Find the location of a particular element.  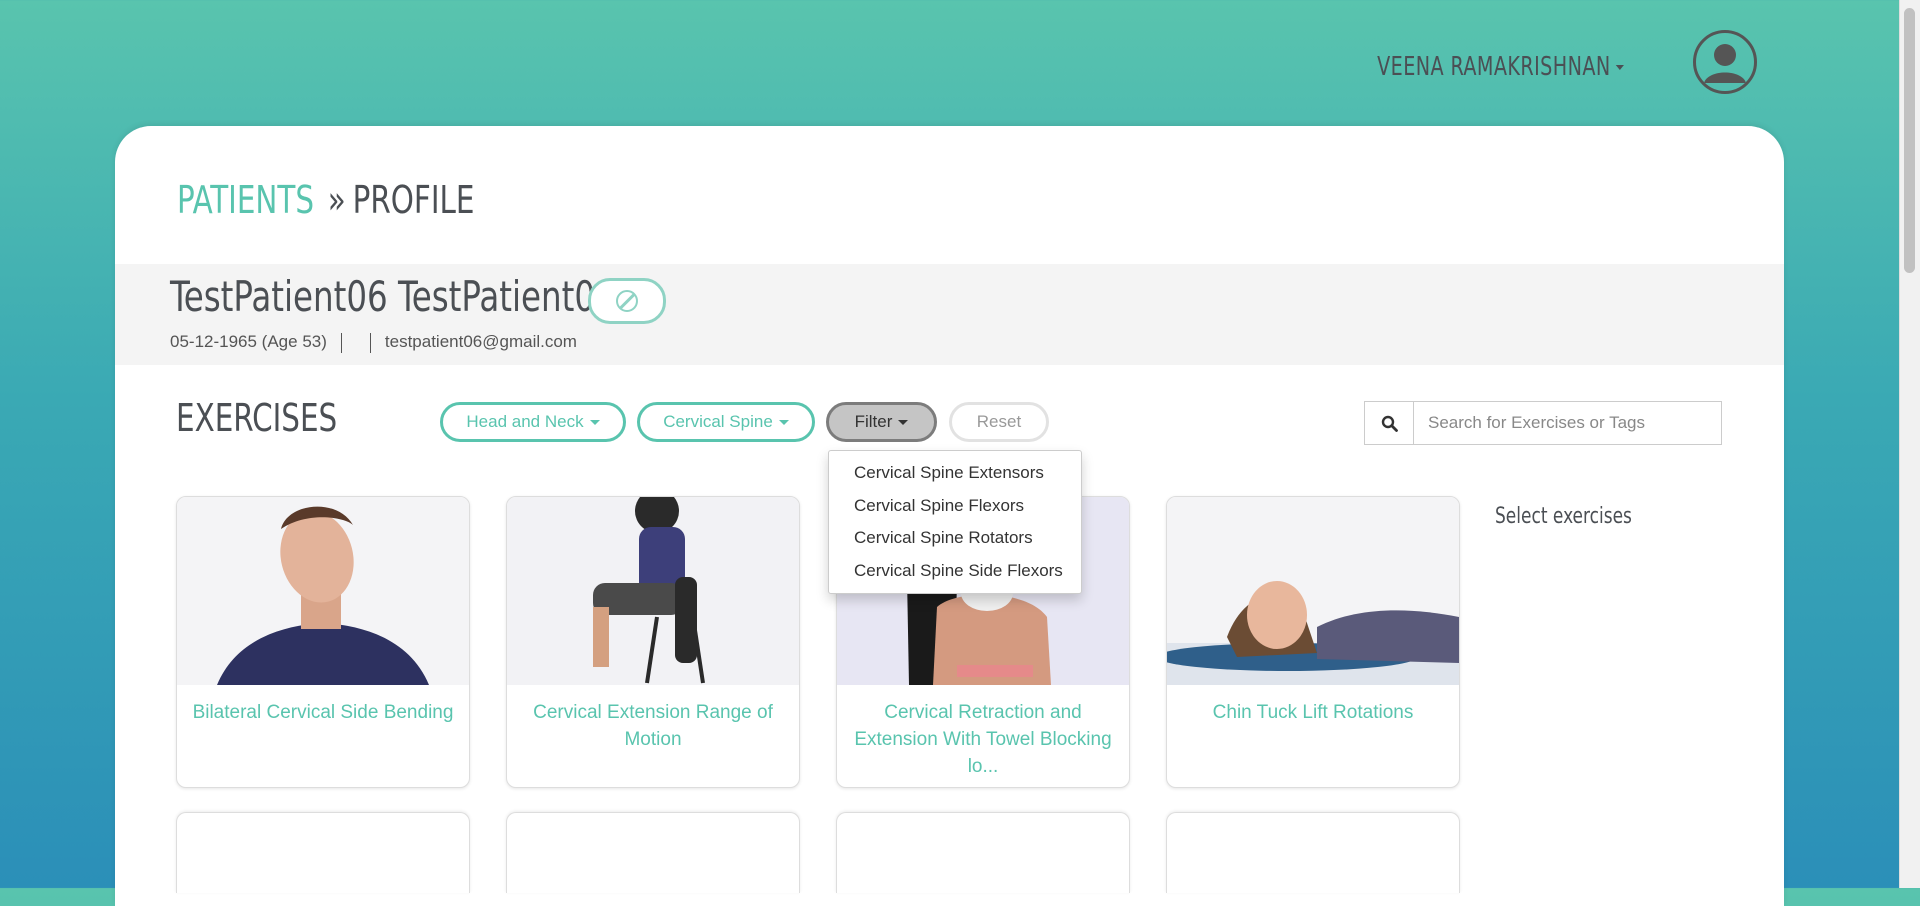

reset-label: Reset is located at coordinates (999, 421).